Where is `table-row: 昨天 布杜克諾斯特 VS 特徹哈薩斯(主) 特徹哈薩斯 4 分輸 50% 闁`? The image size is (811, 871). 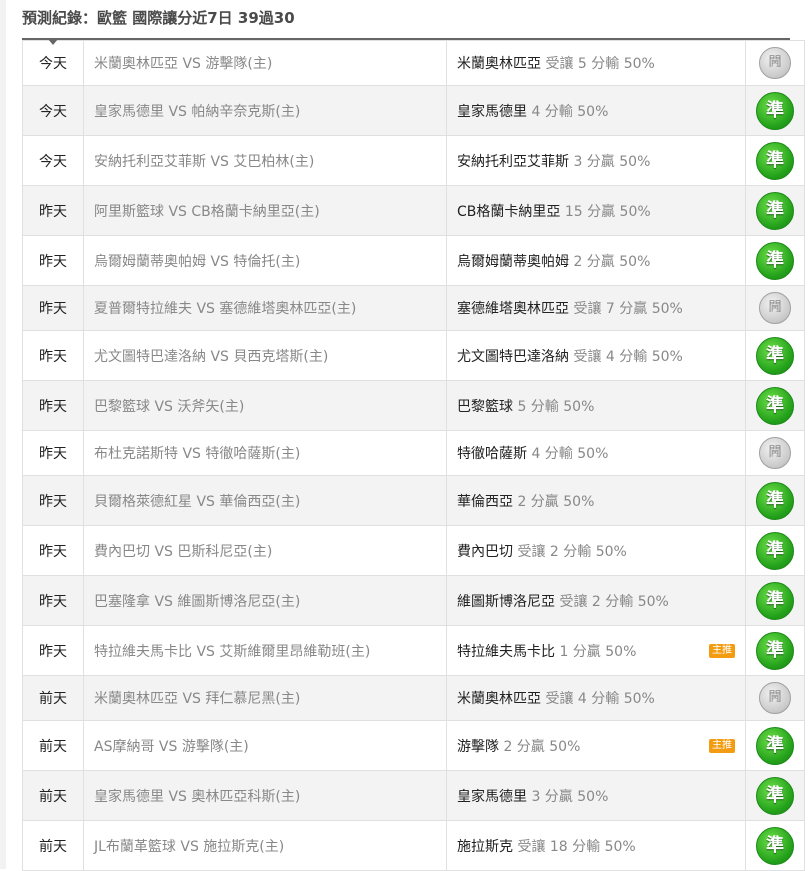 table-row: 昨天 布杜克諾斯特 VS 特徹哈薩斯(主) 特徹哈薩斯 4 分輸 50% 闁 is located at coordinates (413, 453).